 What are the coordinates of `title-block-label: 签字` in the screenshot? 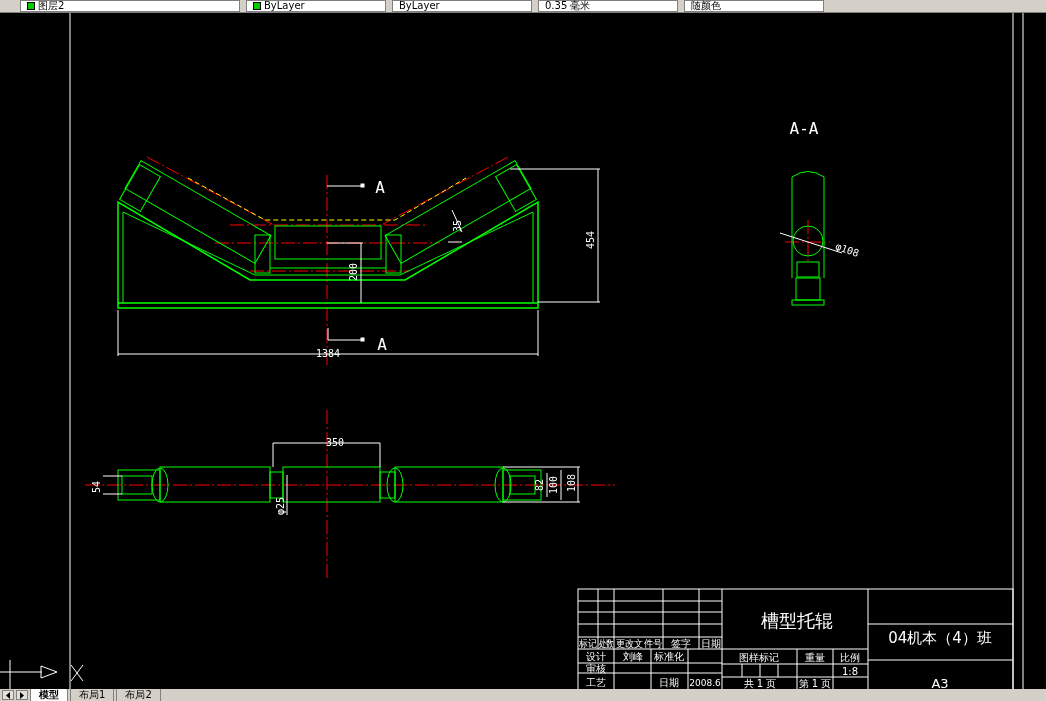 It's located at (681, 643).